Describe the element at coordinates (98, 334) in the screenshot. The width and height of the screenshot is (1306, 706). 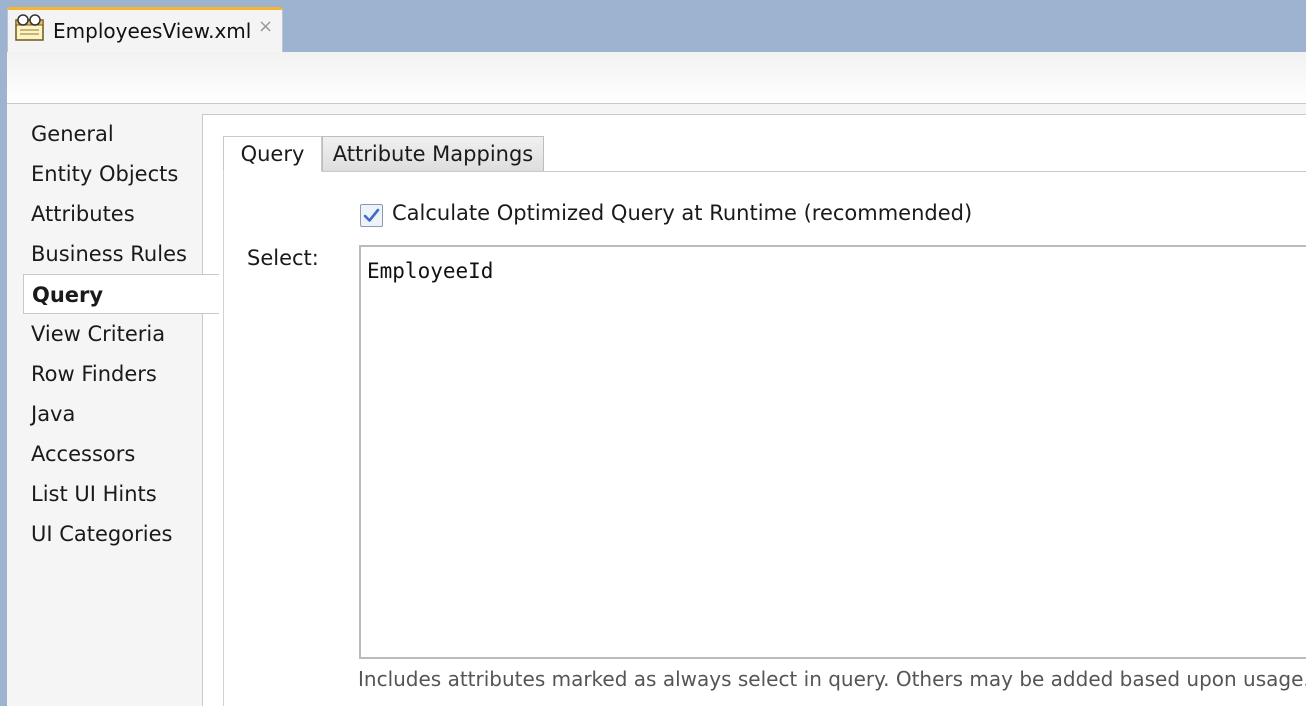
I see `nav-item-view-criteria: View Criteria` at that location.